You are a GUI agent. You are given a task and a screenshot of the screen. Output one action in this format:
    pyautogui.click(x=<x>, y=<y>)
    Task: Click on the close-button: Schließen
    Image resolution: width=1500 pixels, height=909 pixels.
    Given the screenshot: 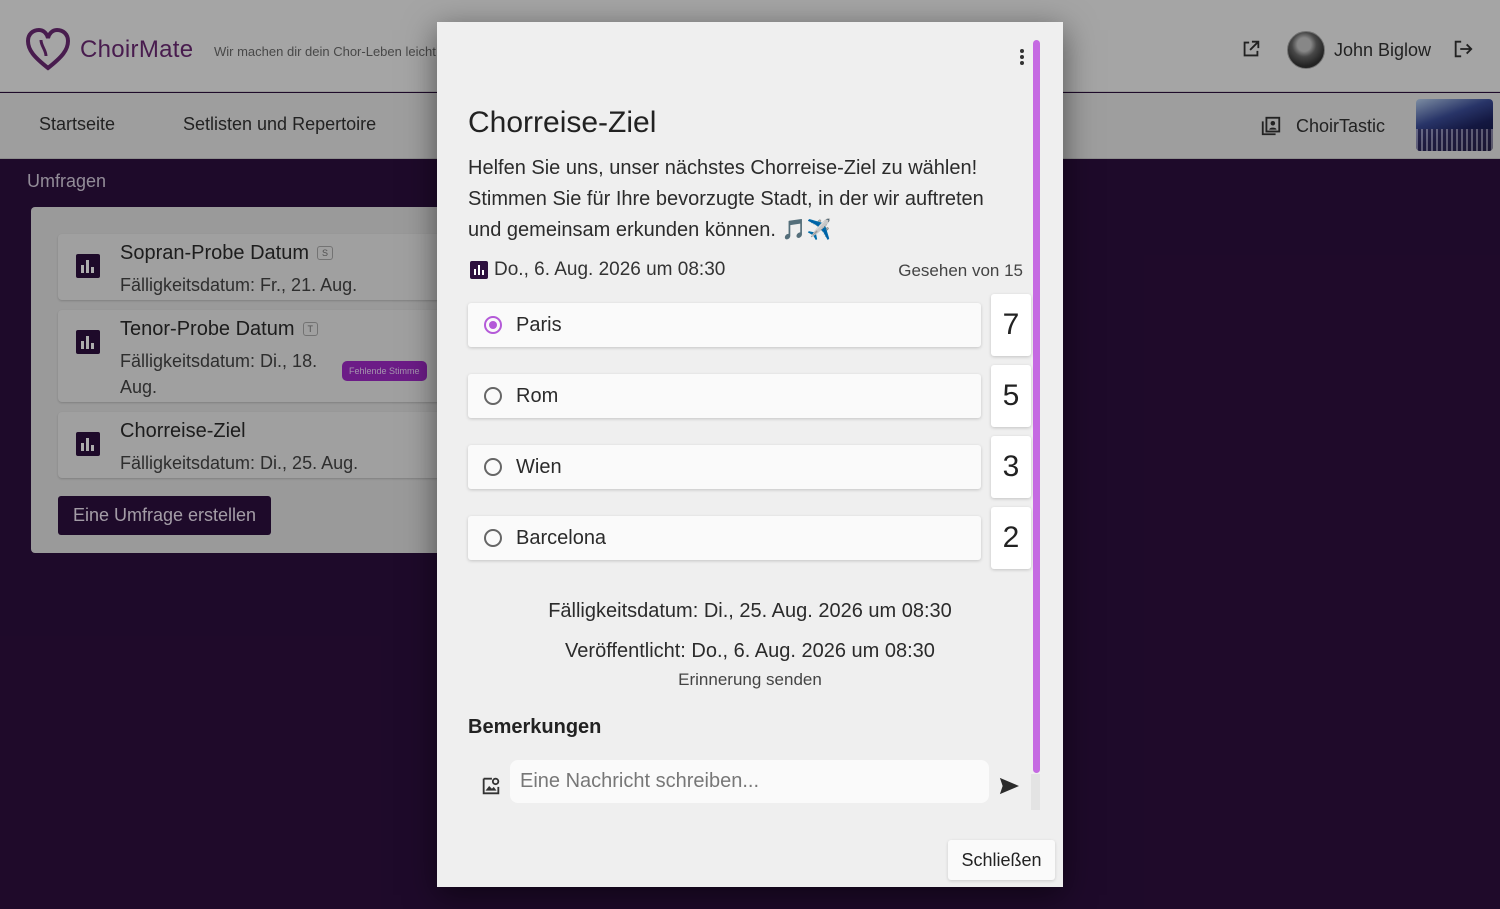 What is the action you would take?
    pyautogui.click(x=1001, y=860)
    